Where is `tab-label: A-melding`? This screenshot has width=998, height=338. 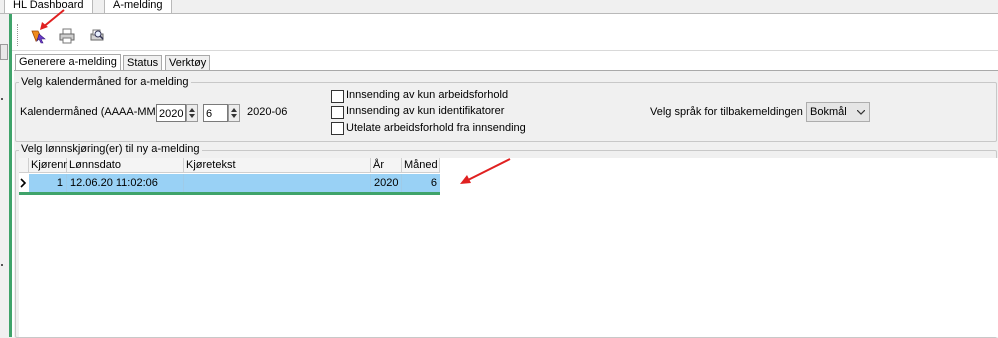
tab-label: A-melding is located at coordinates (138, 5).